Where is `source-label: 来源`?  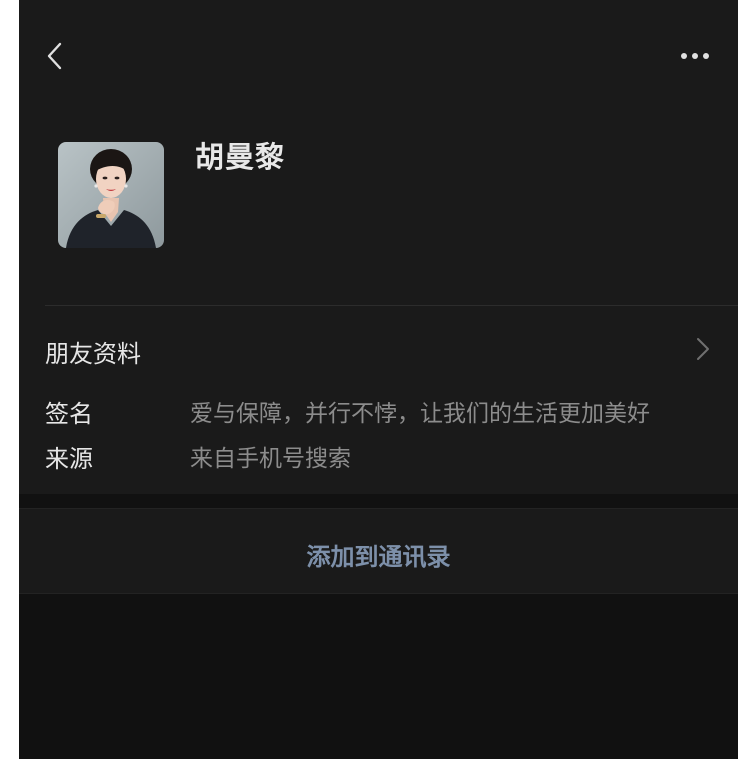
source-label: 来源 is located at coordinates (69, 459).